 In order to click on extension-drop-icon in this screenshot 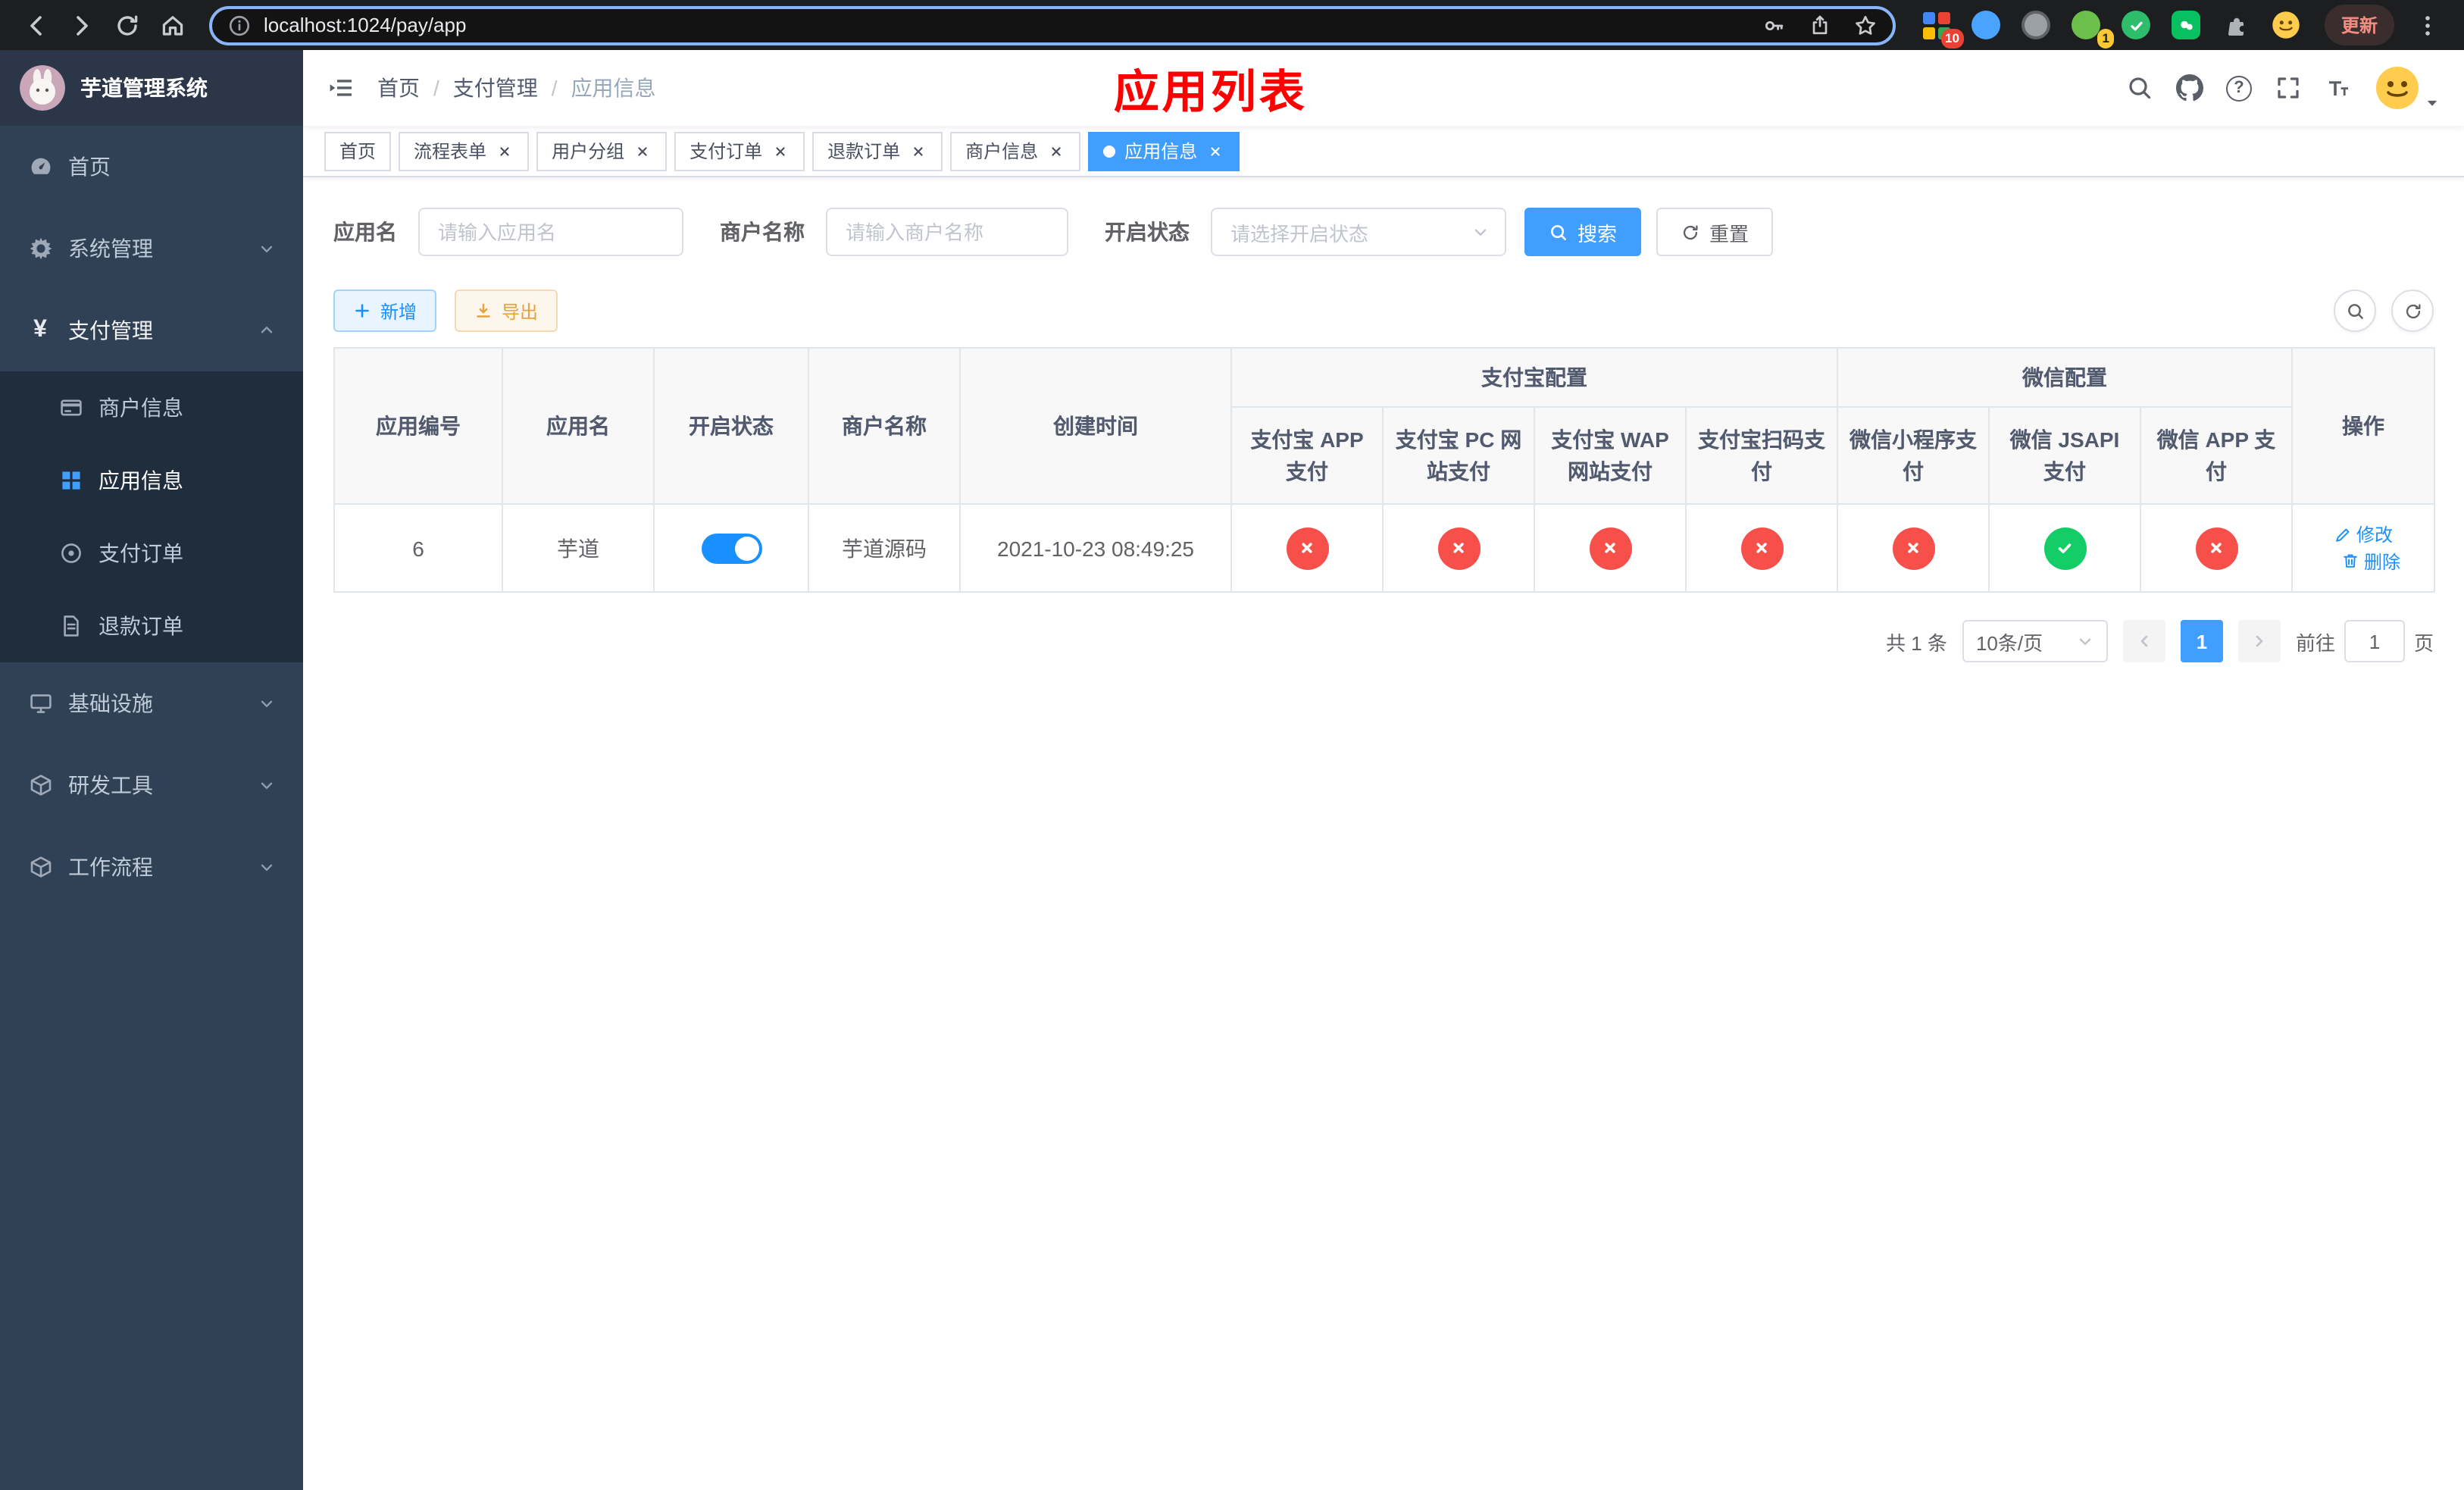, I will do `click(1986, 25)`.